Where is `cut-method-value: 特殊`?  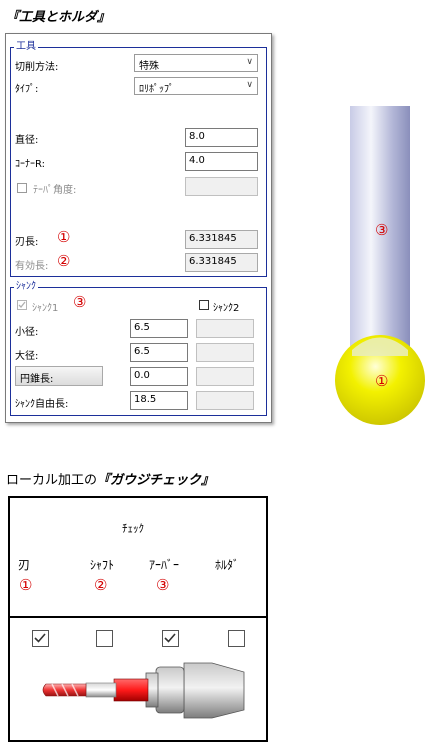 cut-method-value: 特殊 is located at coordinates (149, 66).